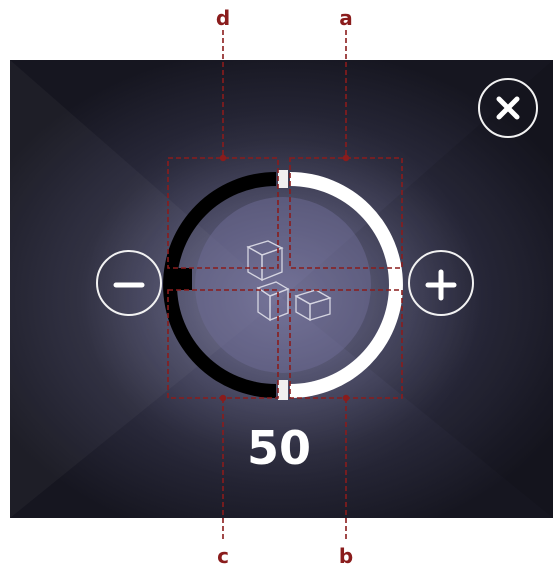  Describe the element at coordinates (181, 279) in the screenshot. I see `dial-left-notch` at that location.